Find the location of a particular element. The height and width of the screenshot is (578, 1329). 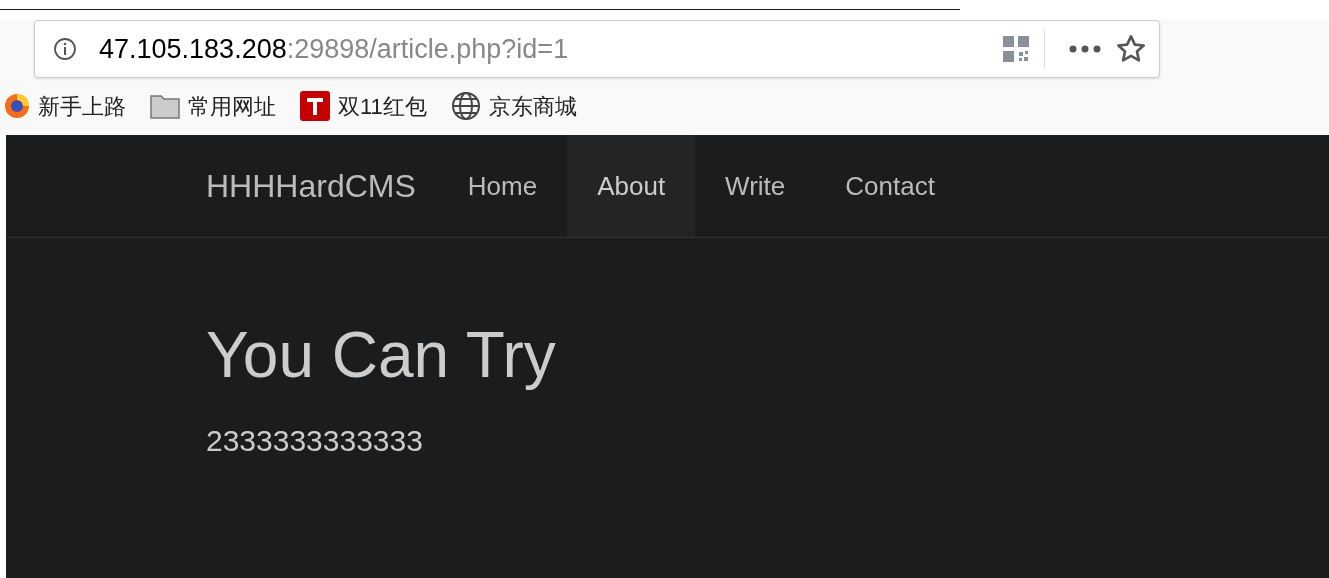

nav-link: Home is located at coordinates (502, 186).